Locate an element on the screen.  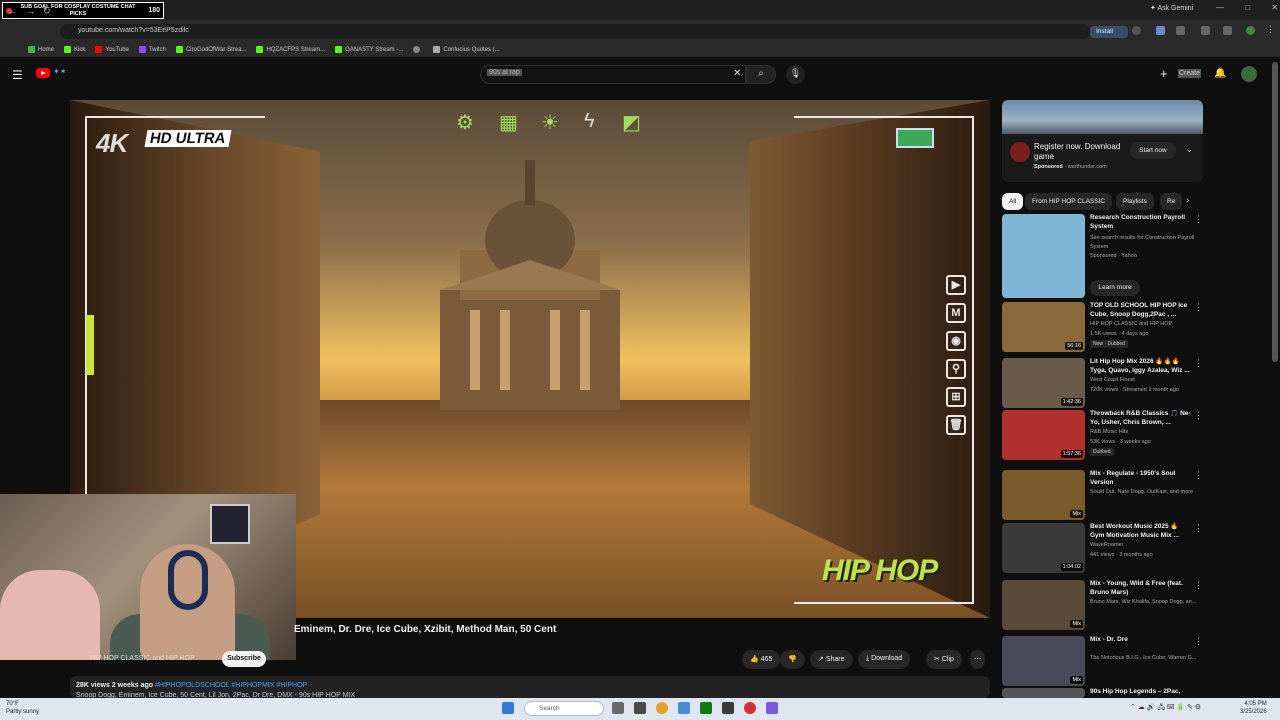
bookmark-item: Home is located at coordinates (41, 49).